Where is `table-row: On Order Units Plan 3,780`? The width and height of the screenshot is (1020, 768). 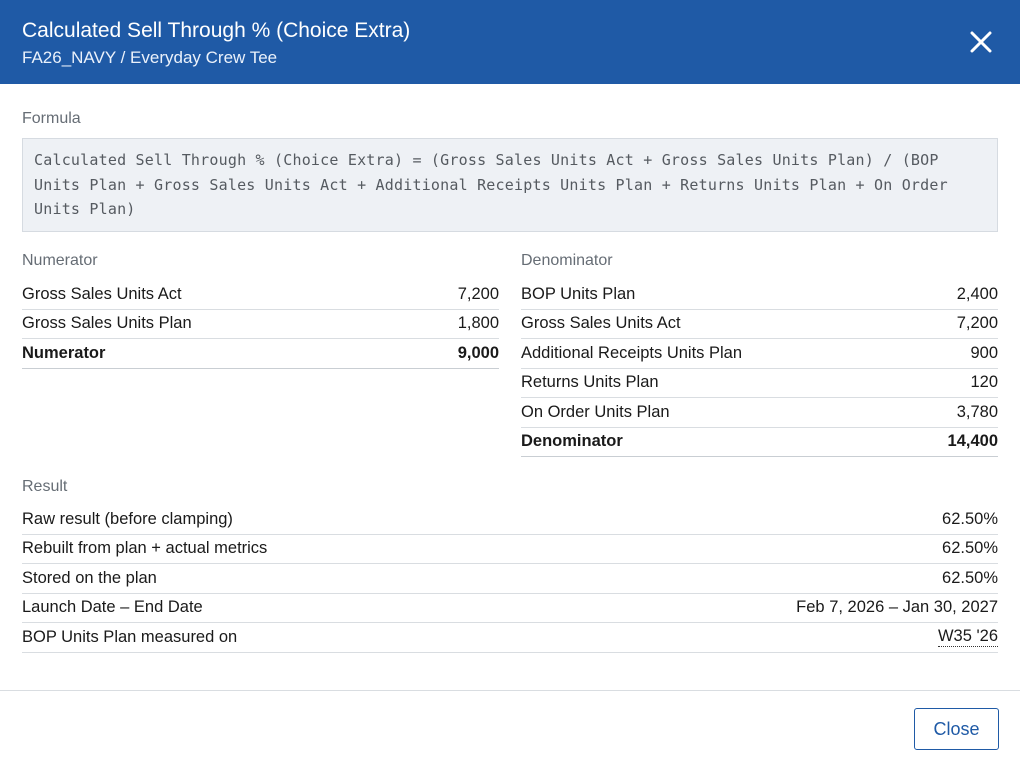 table-row: On Order Units Plan 3,780 is located at coordinates (759, 413).